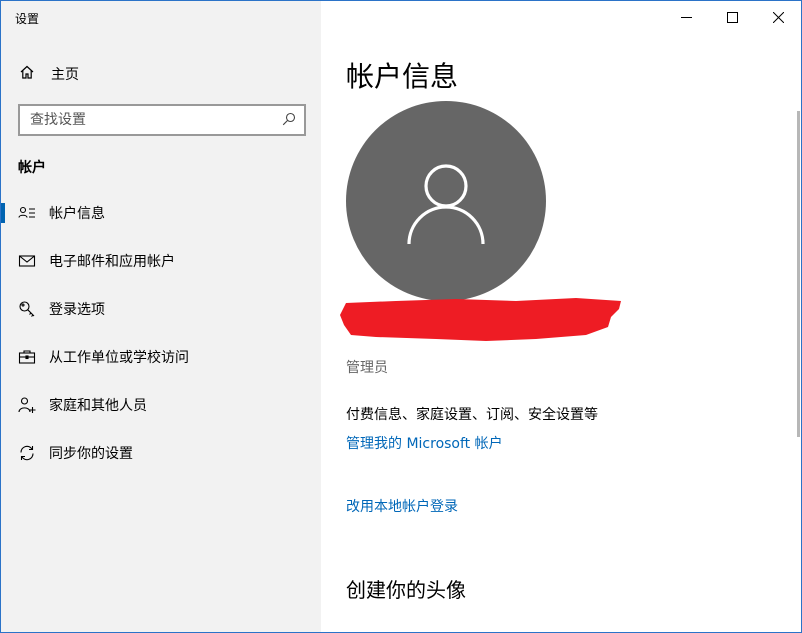 The image size is (802, 633). Describe the element at coordinates (406, 590) in the screenshot. I see `create-avatar-heading: 创建你的头像` at that location.